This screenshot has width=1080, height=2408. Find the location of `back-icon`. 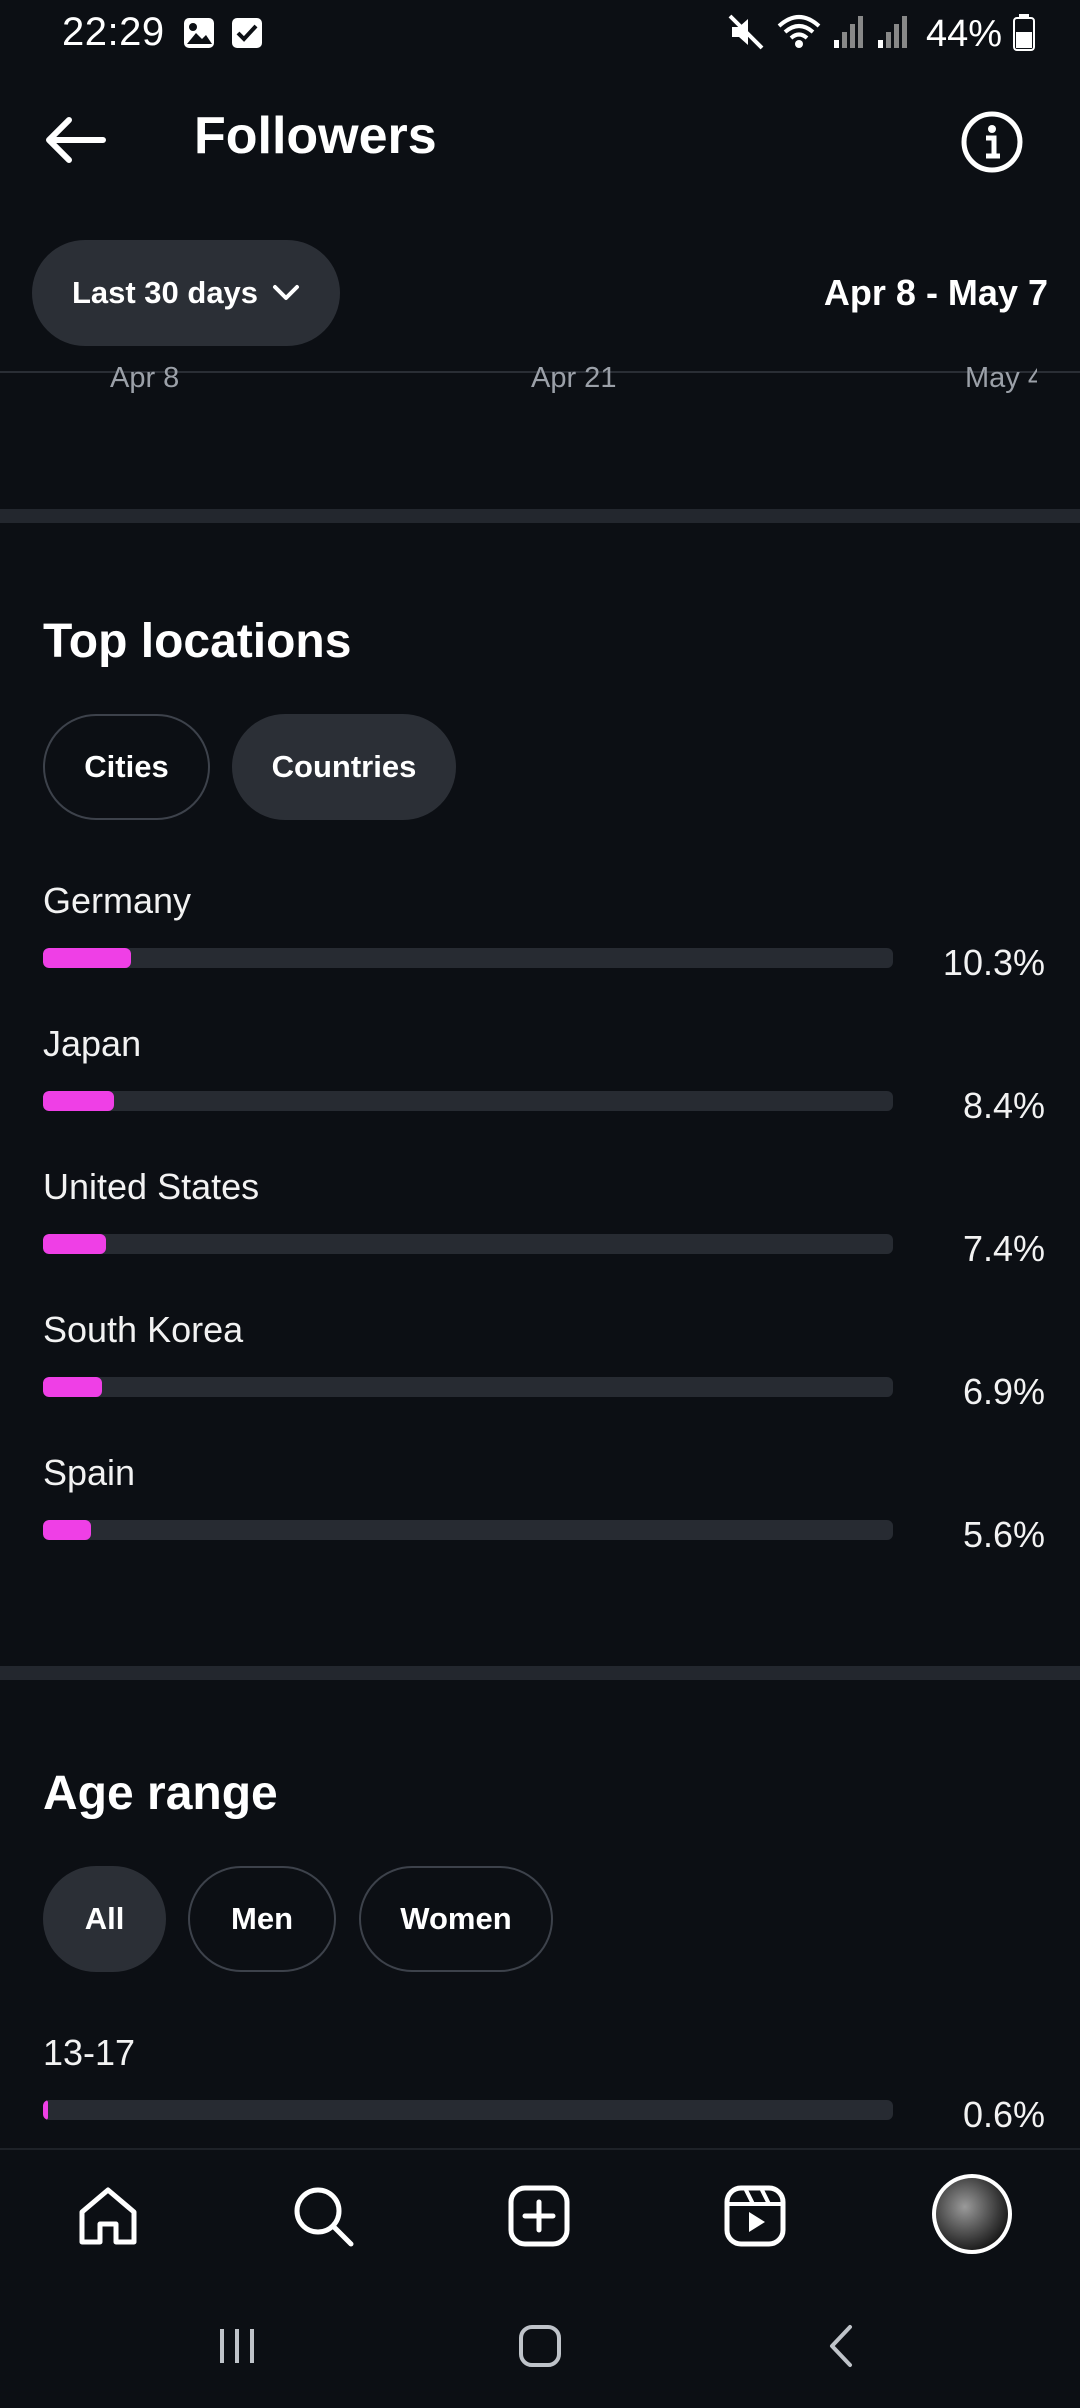

back-icon is located at coordinates (841, 2346).